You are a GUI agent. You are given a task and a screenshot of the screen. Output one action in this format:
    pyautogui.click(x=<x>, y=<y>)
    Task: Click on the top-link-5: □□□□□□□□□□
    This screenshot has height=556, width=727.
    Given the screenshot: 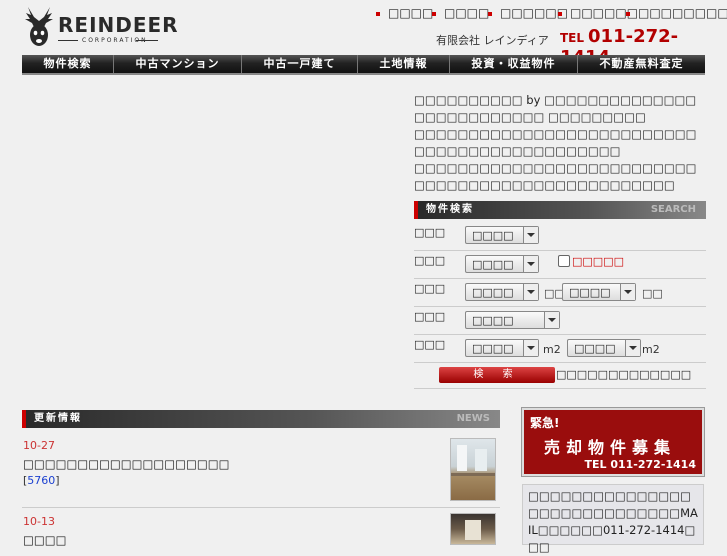 What is the action you would take?
    pyautogui.click(x=676, y=13)
    